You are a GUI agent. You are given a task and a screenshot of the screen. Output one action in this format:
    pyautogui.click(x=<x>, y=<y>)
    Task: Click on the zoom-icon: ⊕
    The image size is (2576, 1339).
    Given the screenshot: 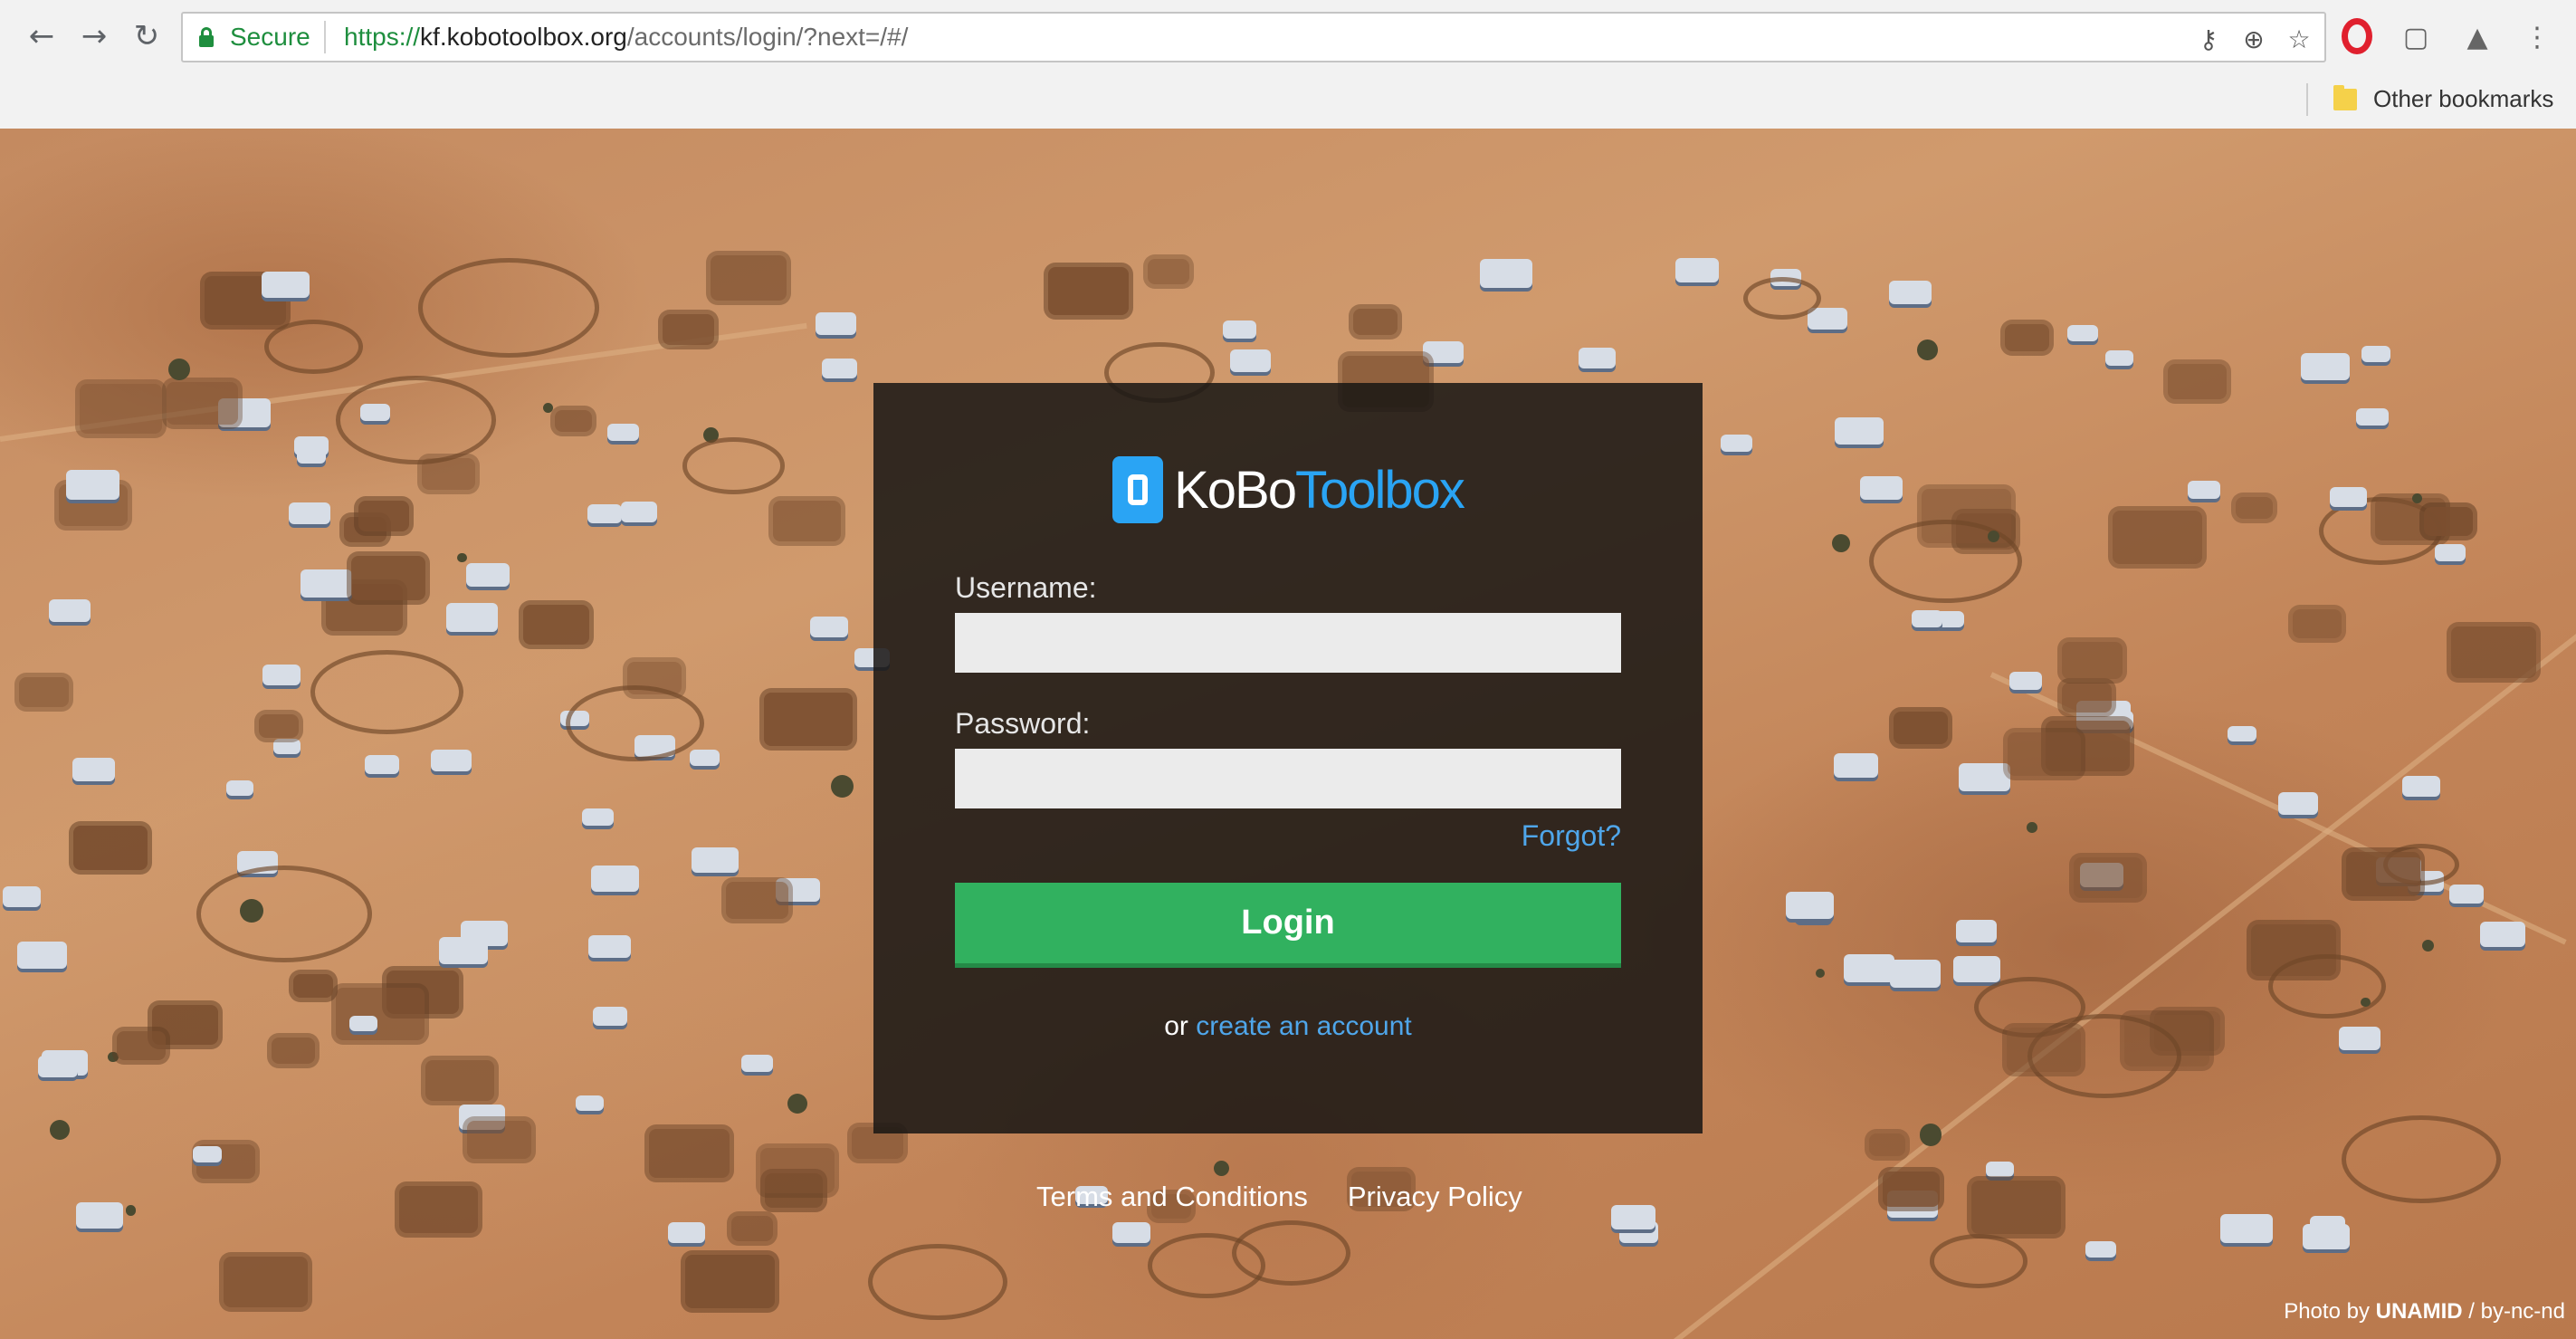 What is the action you would take?
    pyautogui.click(x=2254, y=39)
    